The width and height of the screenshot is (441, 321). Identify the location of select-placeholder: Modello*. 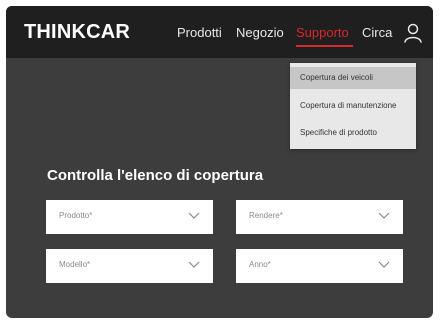
(75, 264).